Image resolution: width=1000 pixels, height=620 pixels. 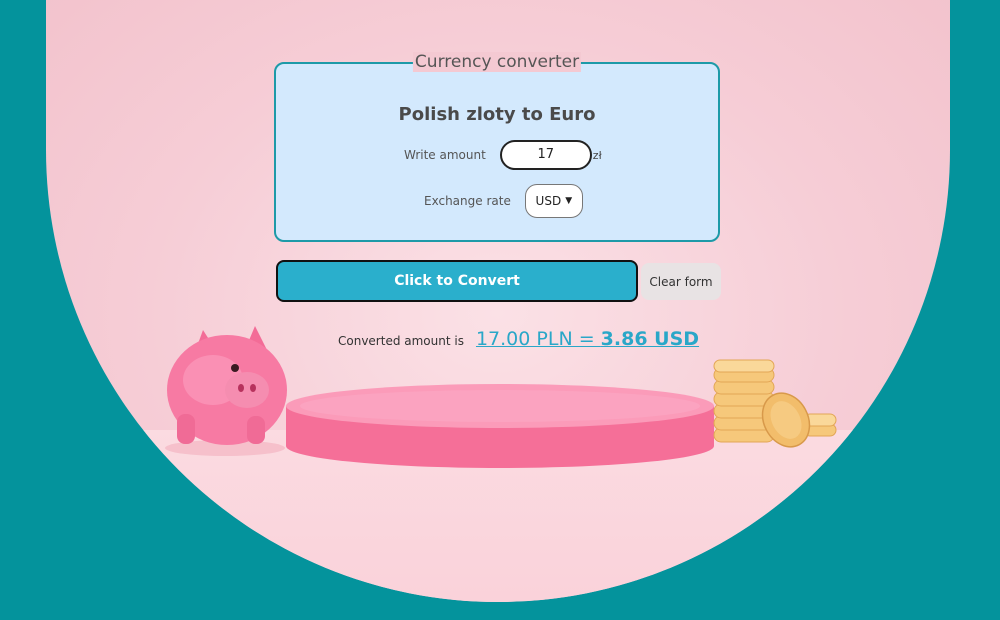 What do you see at coordinates (681, 281) in the screenshot?
I see `clear-form-button: Clear form` at bounding box center [681, 281].